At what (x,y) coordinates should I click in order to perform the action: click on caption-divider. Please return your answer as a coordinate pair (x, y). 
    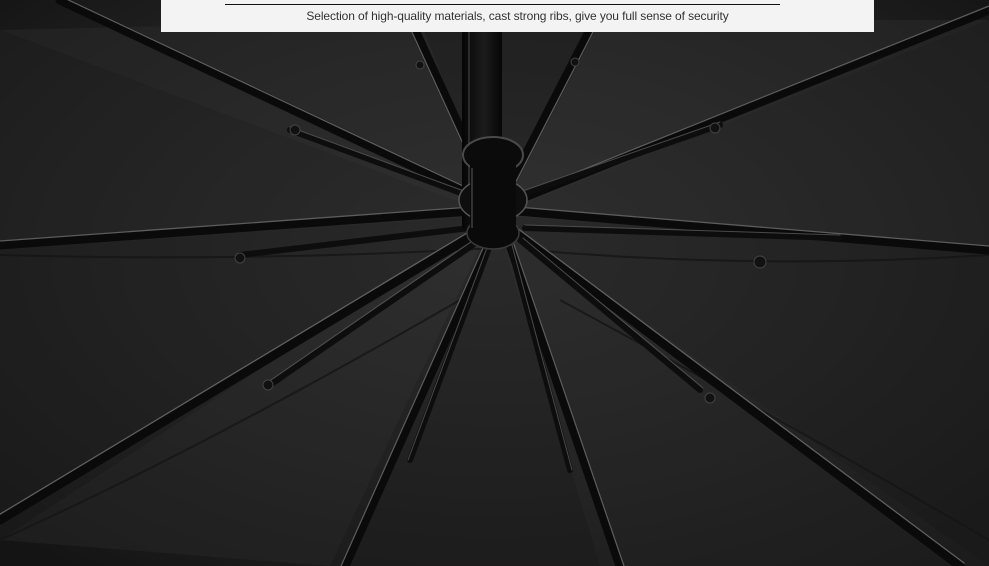
    Looking at the image, I should click on (502, 4).